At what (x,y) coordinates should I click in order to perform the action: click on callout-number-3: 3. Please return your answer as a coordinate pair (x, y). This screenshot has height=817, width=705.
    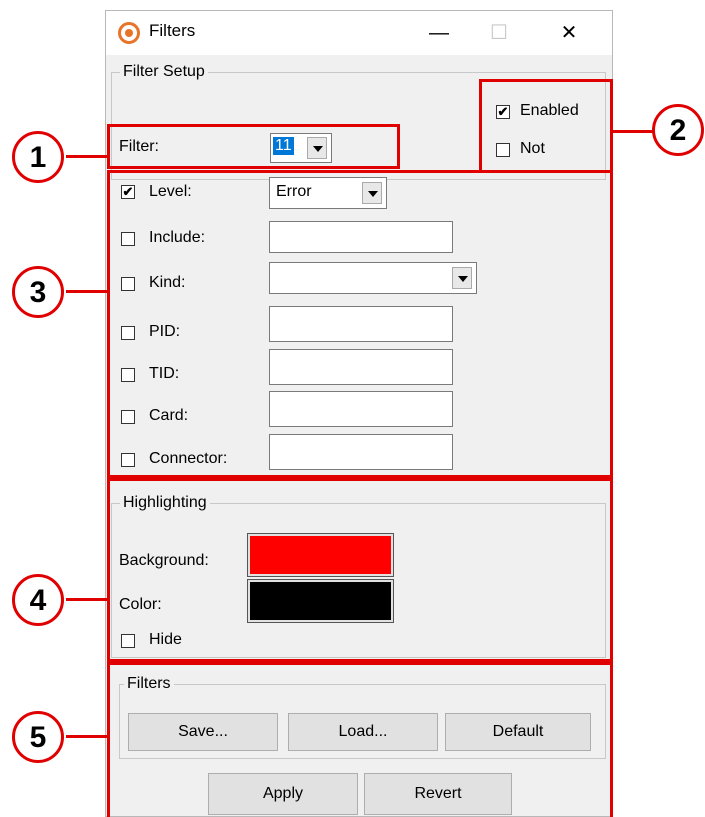
    Looking at the image, I should click on (38, 292).